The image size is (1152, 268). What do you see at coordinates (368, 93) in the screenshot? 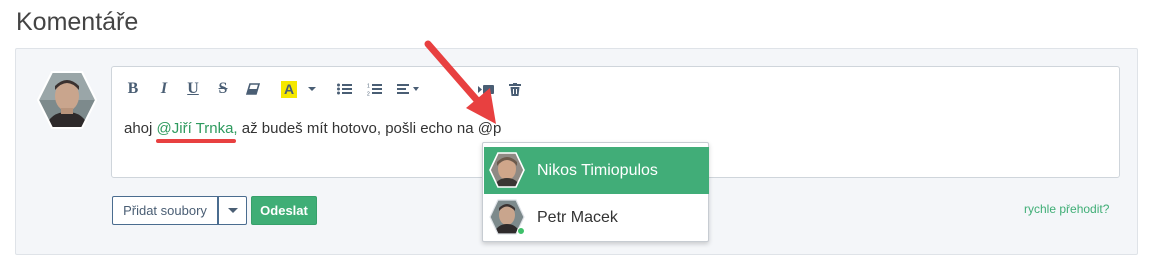
I see `svg-text: 2` at bounding box center [368, 93].